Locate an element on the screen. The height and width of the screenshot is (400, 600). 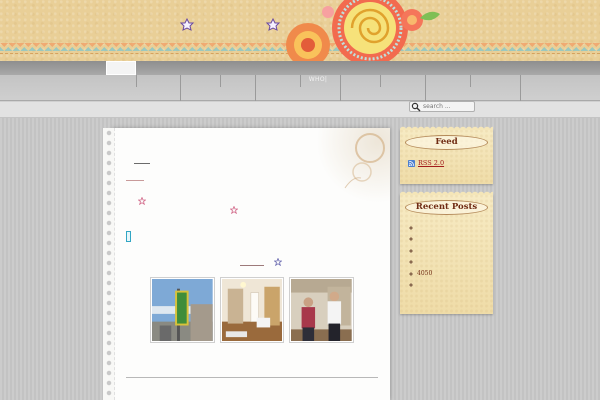
magnifier-icon is located at coordinates (416, 106).